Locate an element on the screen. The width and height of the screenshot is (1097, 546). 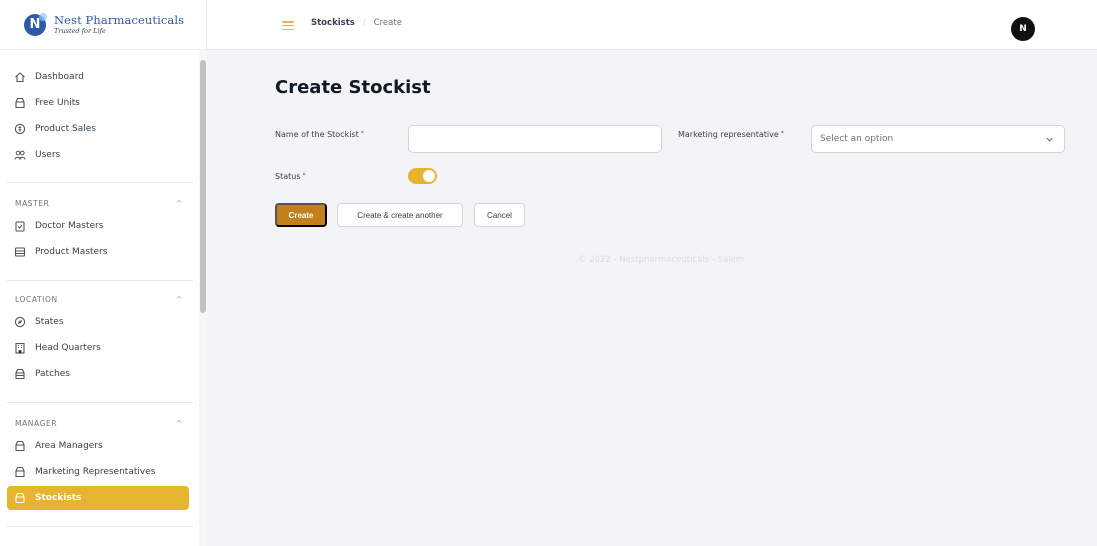
users-icon is located at coordinates (20, 155).